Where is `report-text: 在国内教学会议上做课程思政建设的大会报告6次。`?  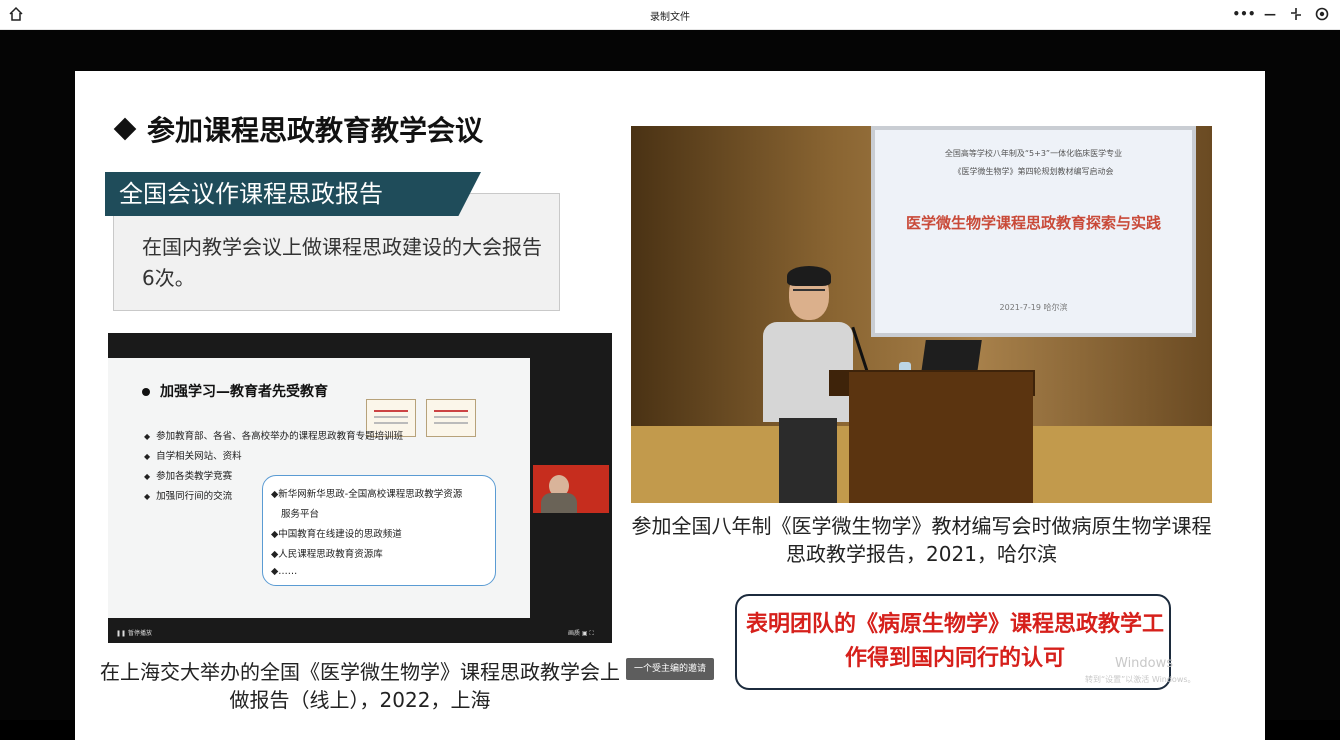 report-text: 在国内教学会议上做课程思政建设的大会报告6次。 is located at coordinates (342, 262).